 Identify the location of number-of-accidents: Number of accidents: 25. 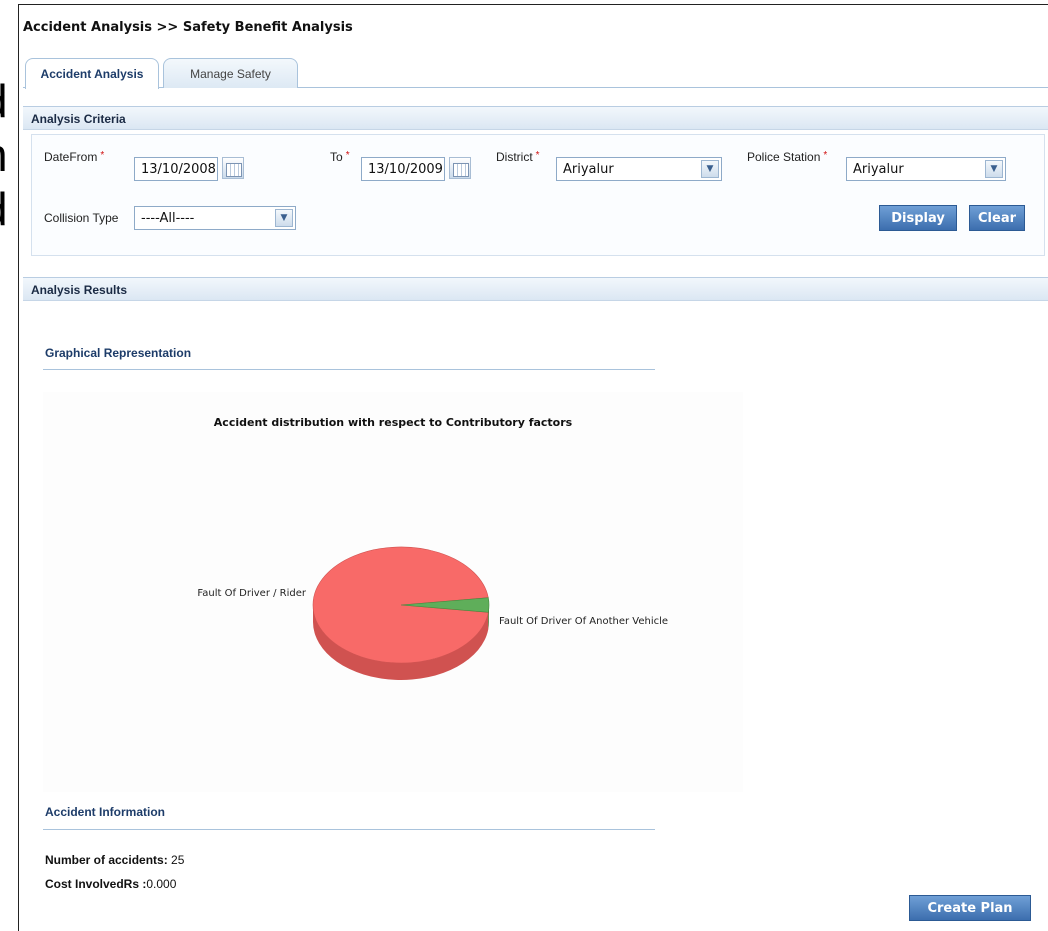
(115, 860).